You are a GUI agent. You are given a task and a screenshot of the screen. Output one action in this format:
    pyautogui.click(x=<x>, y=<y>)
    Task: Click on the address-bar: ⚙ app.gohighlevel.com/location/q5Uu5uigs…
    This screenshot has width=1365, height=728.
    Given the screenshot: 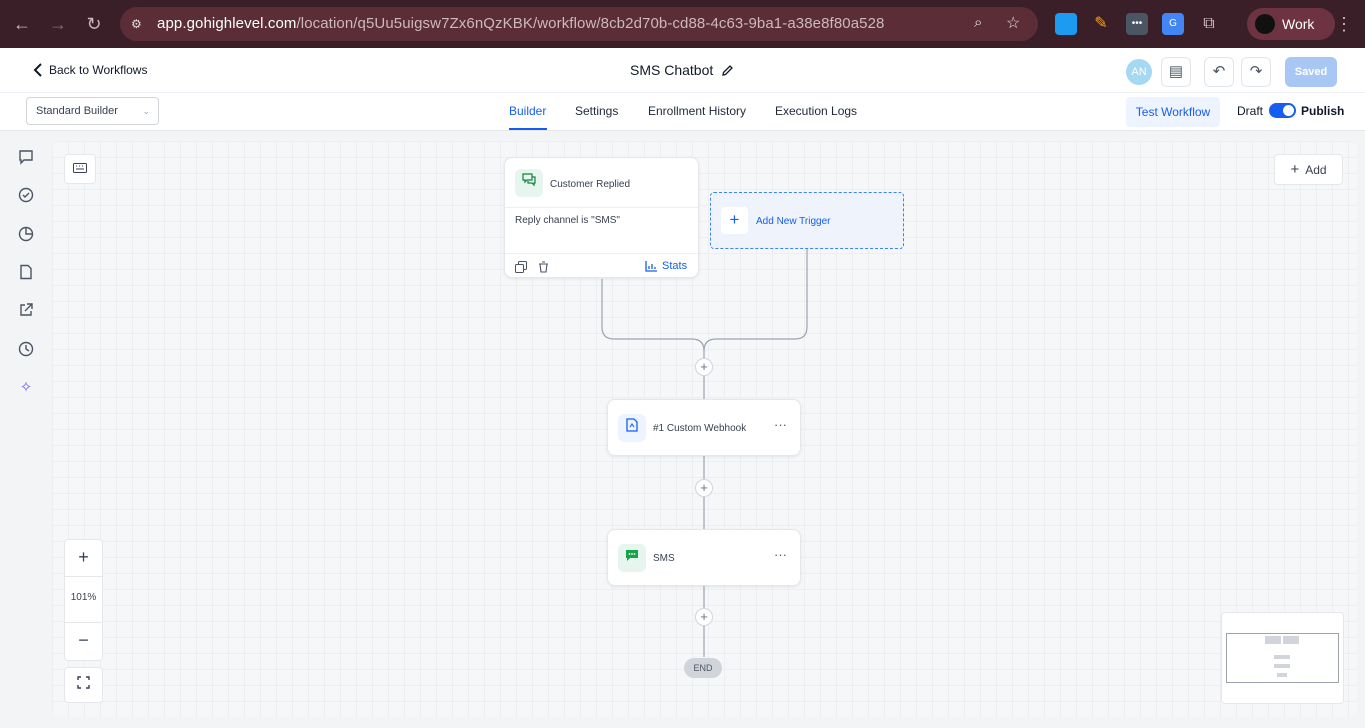 What is the action you would take?
    pyautogui.click(x=579, y=24)
    